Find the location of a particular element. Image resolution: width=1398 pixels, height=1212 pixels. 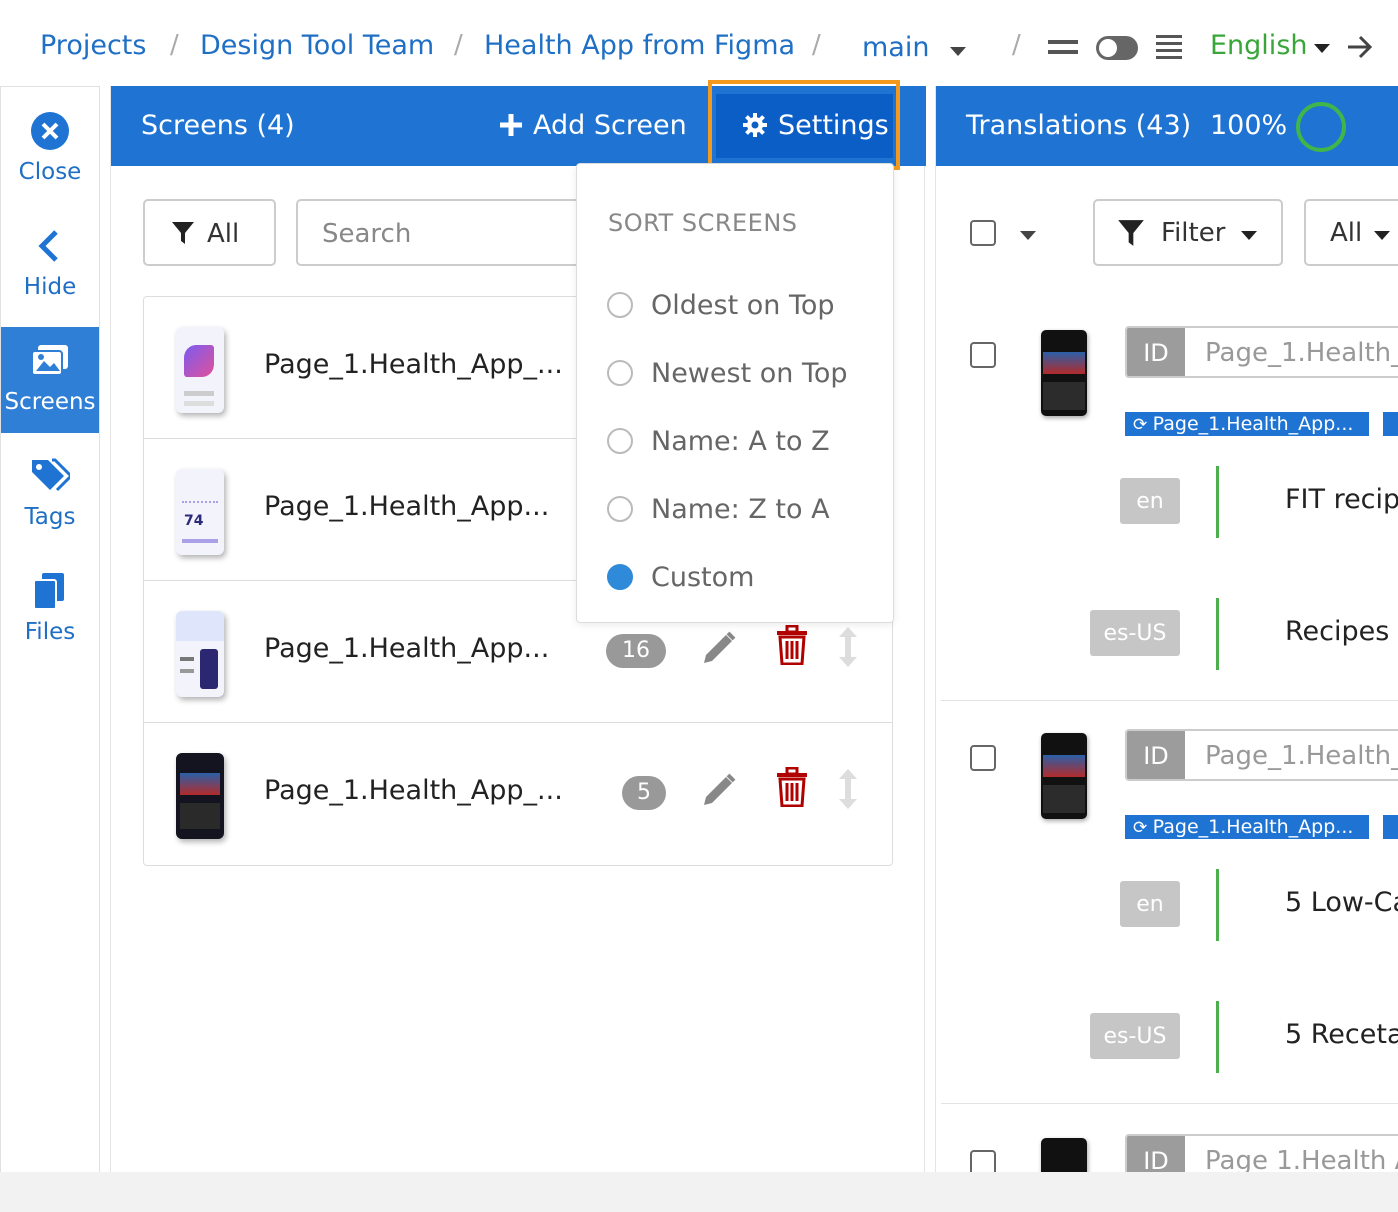

string-id-field: ID Page 1.Health A is located at coordinates (1261, 1155).